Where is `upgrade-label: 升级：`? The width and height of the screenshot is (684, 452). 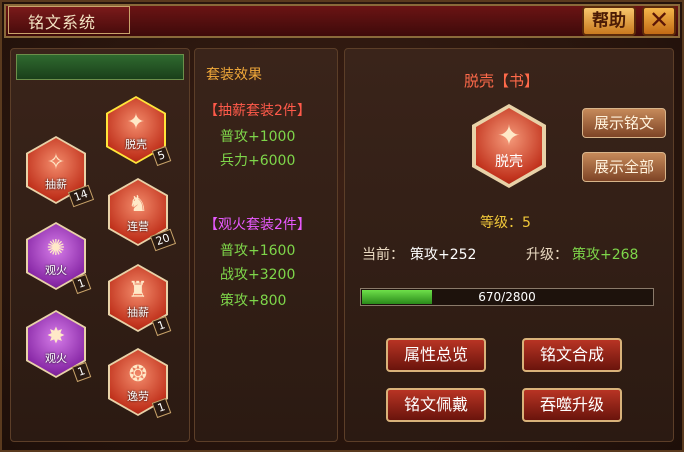 upgrade-label: 升级： is located at coordinates (547, 255).